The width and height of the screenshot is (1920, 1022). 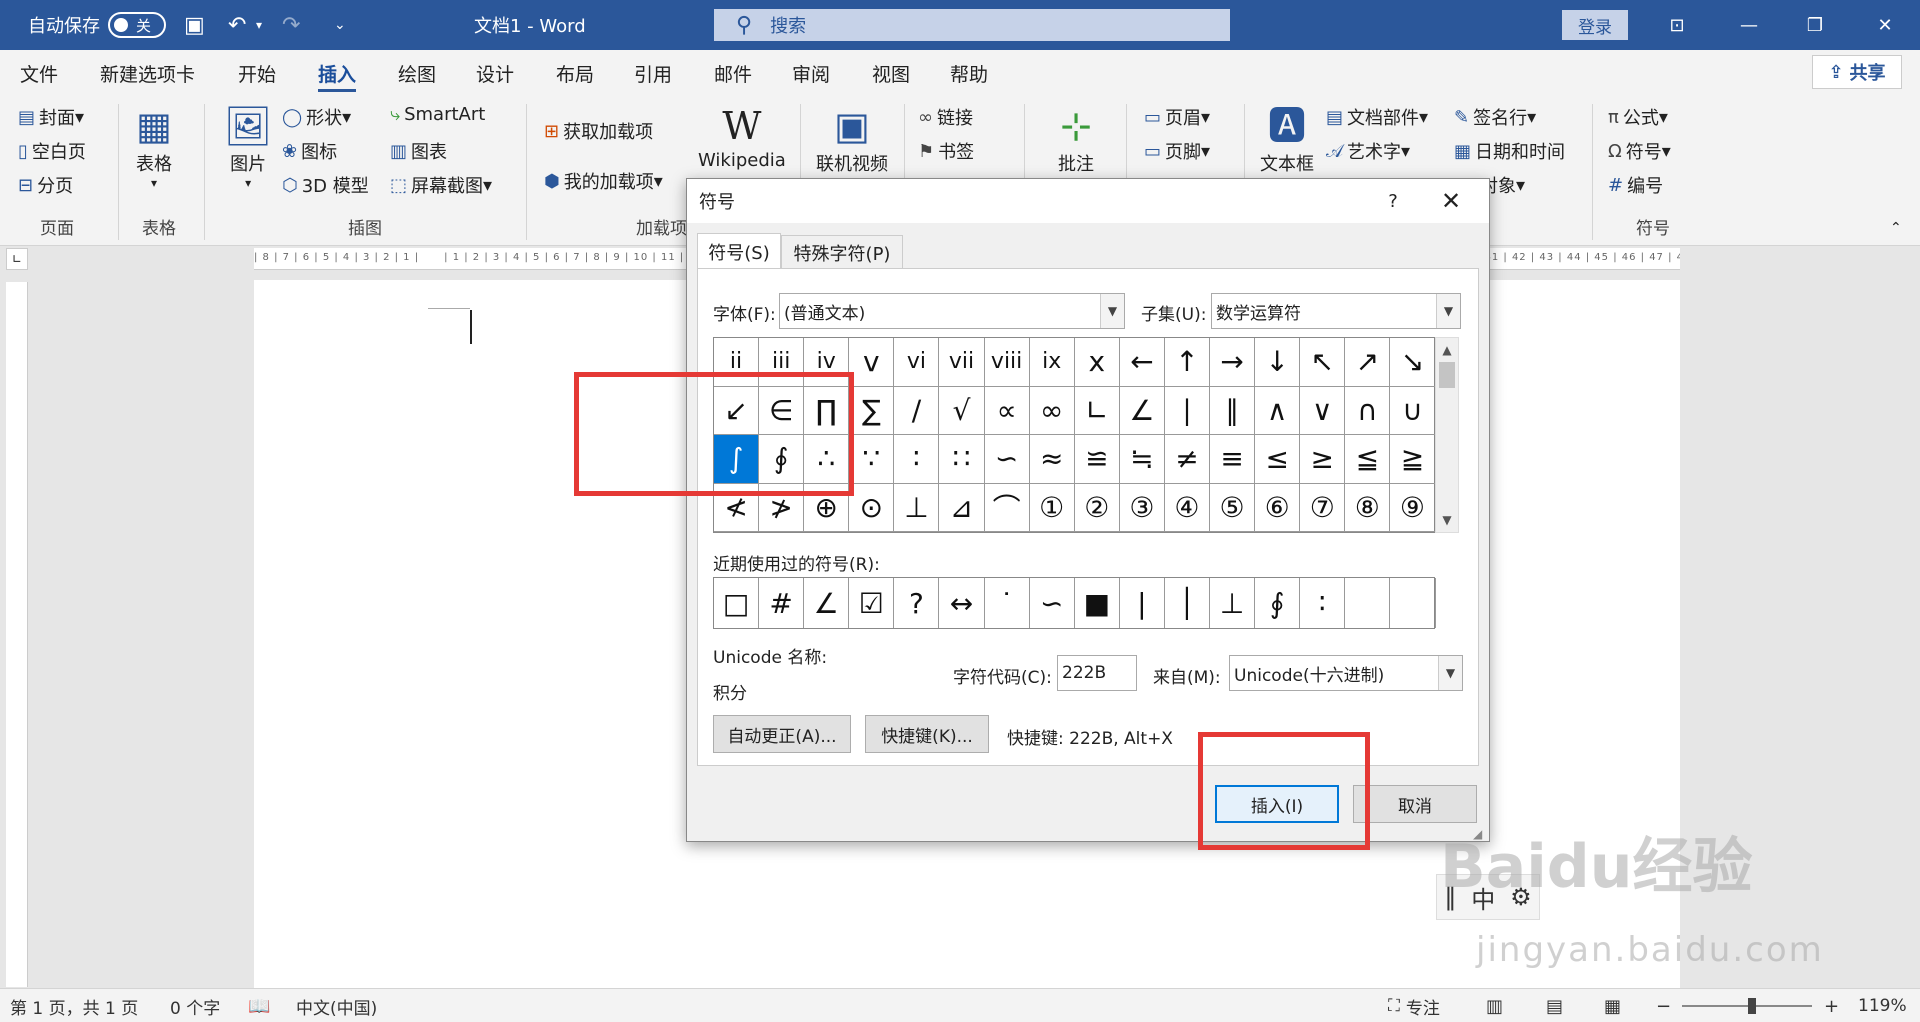 I want to click on symbol-cell: viii, so click(x=1007, y=362).